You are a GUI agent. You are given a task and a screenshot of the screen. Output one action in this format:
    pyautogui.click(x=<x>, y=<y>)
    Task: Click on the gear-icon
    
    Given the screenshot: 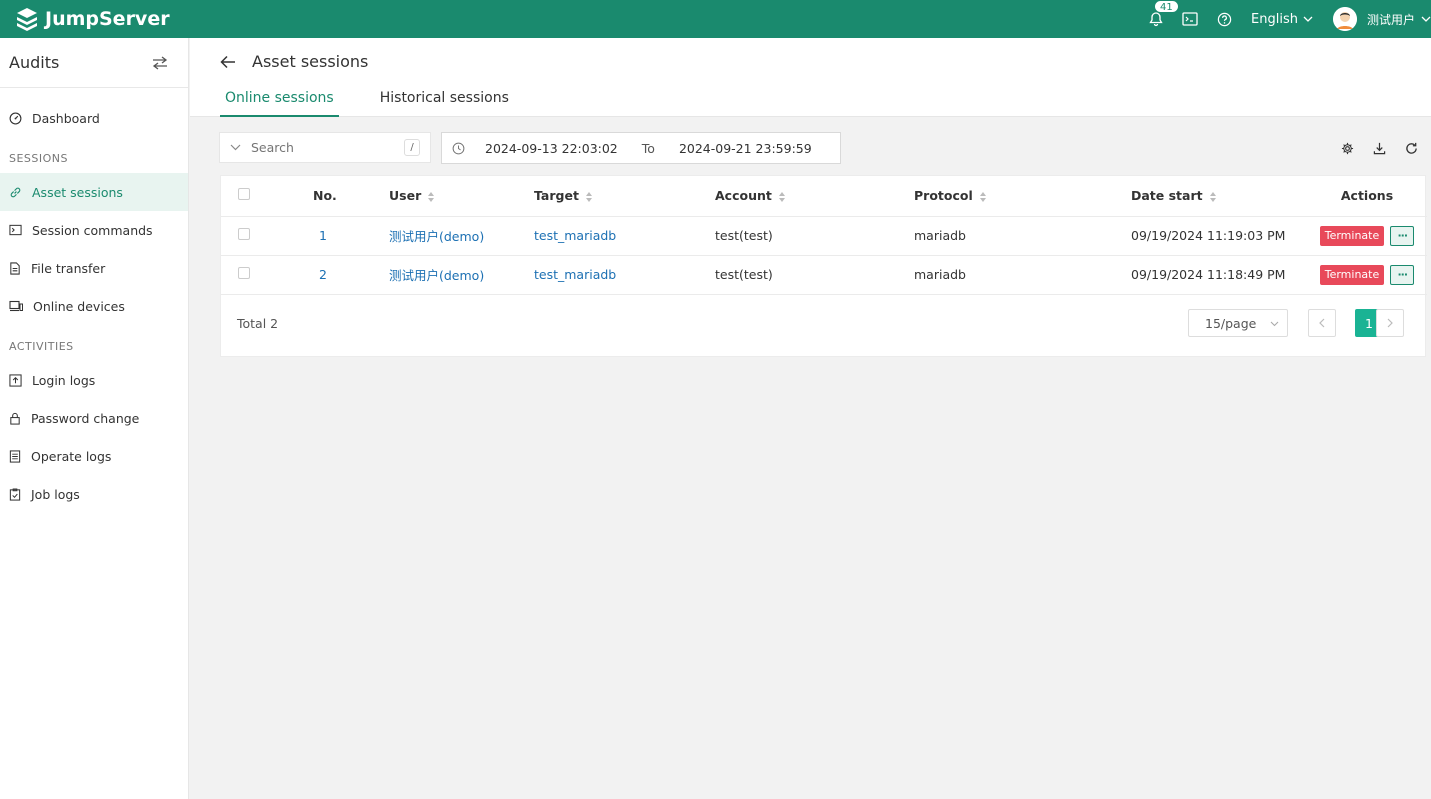 What is the action you would take?
    pyautogui.click(x=1347, y=148)
    